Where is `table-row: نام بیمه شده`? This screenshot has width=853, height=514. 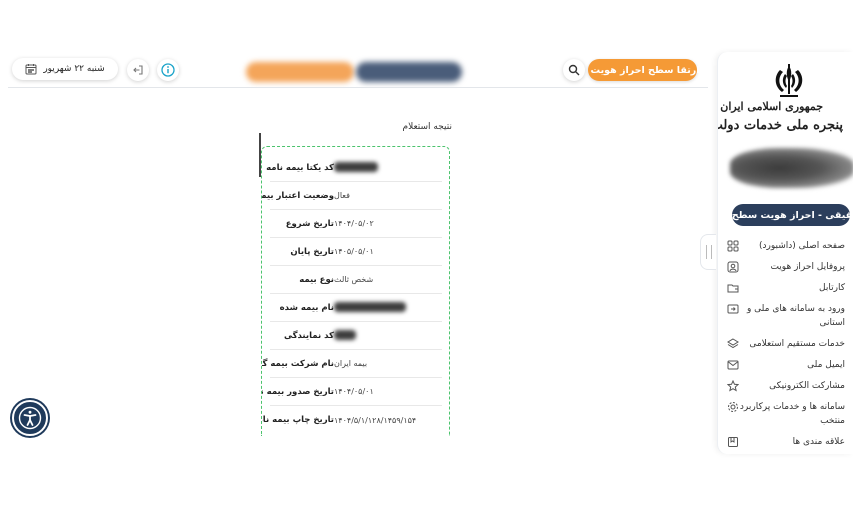 table-row: نام بیمه شده is located at coordinates (356, 308).